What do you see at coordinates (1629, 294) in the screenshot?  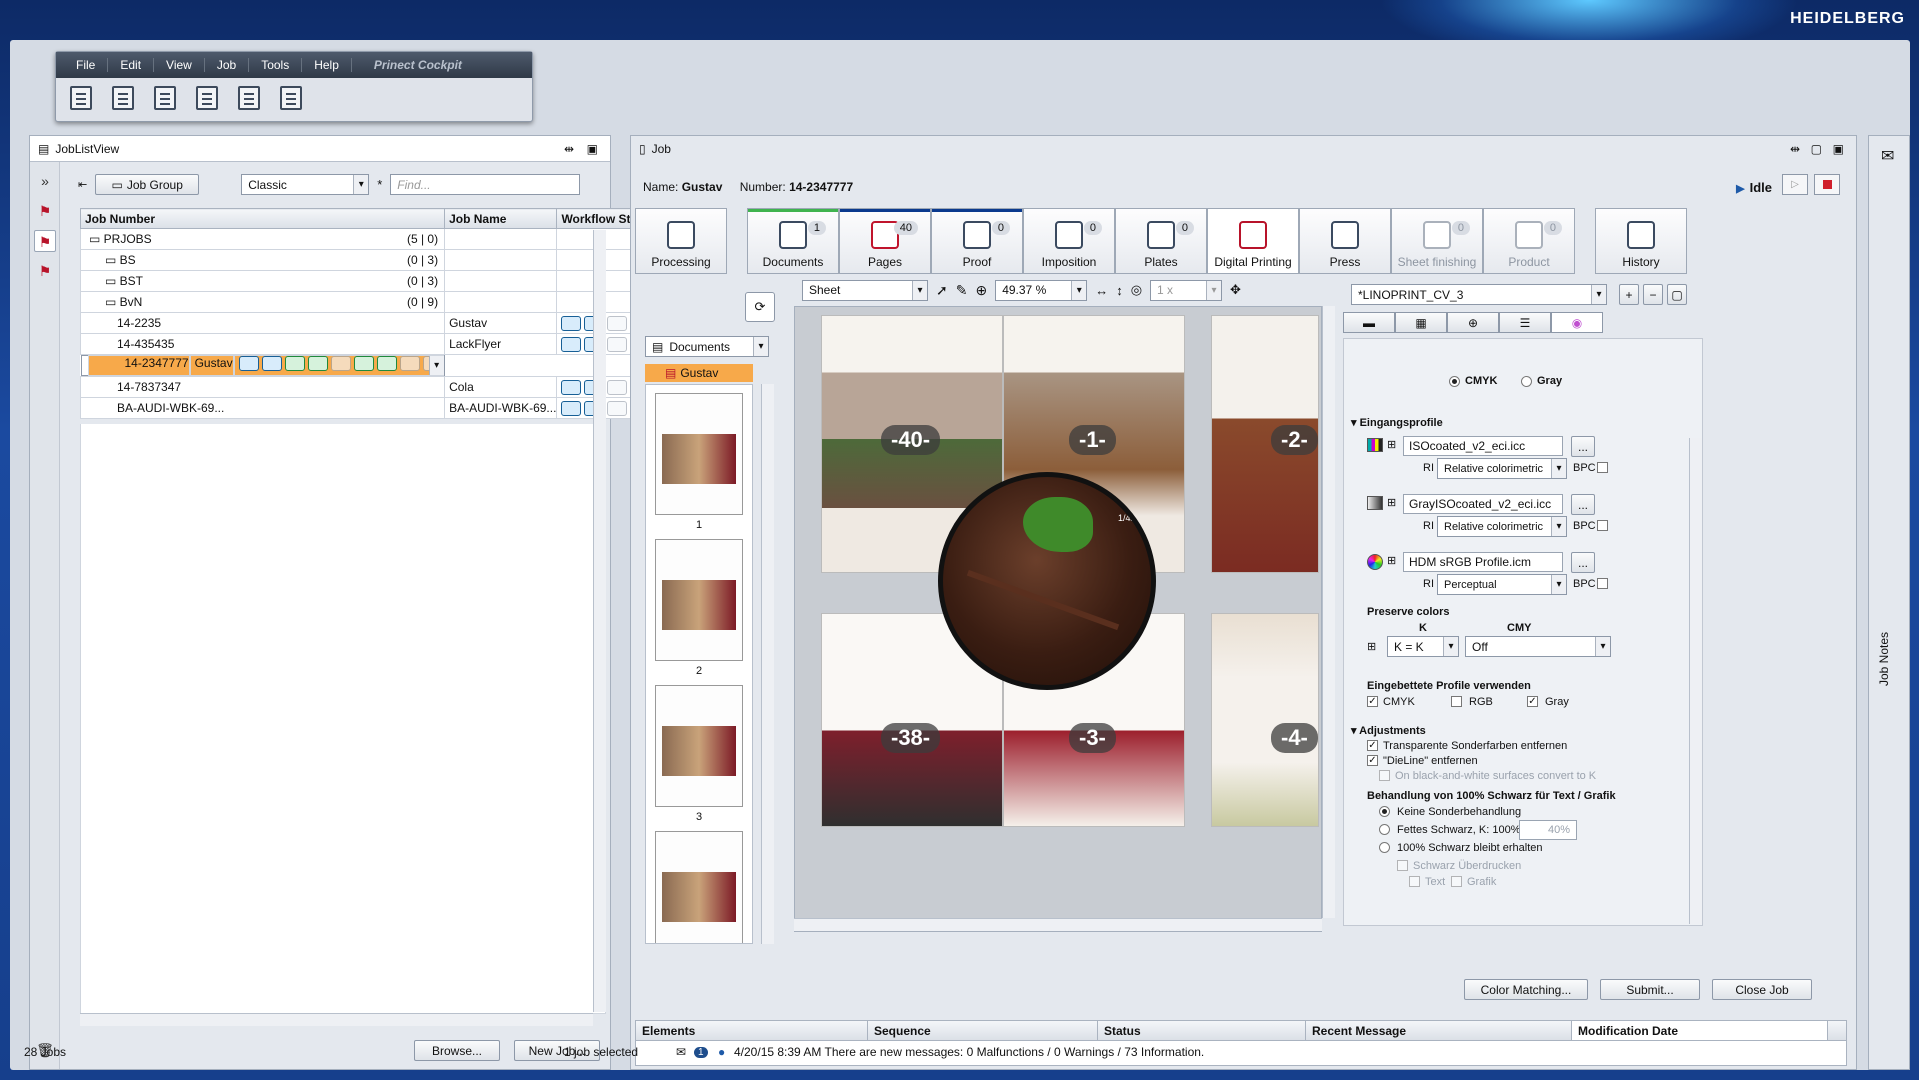 I see `add-button: +` at bounding box center [1629, 294].